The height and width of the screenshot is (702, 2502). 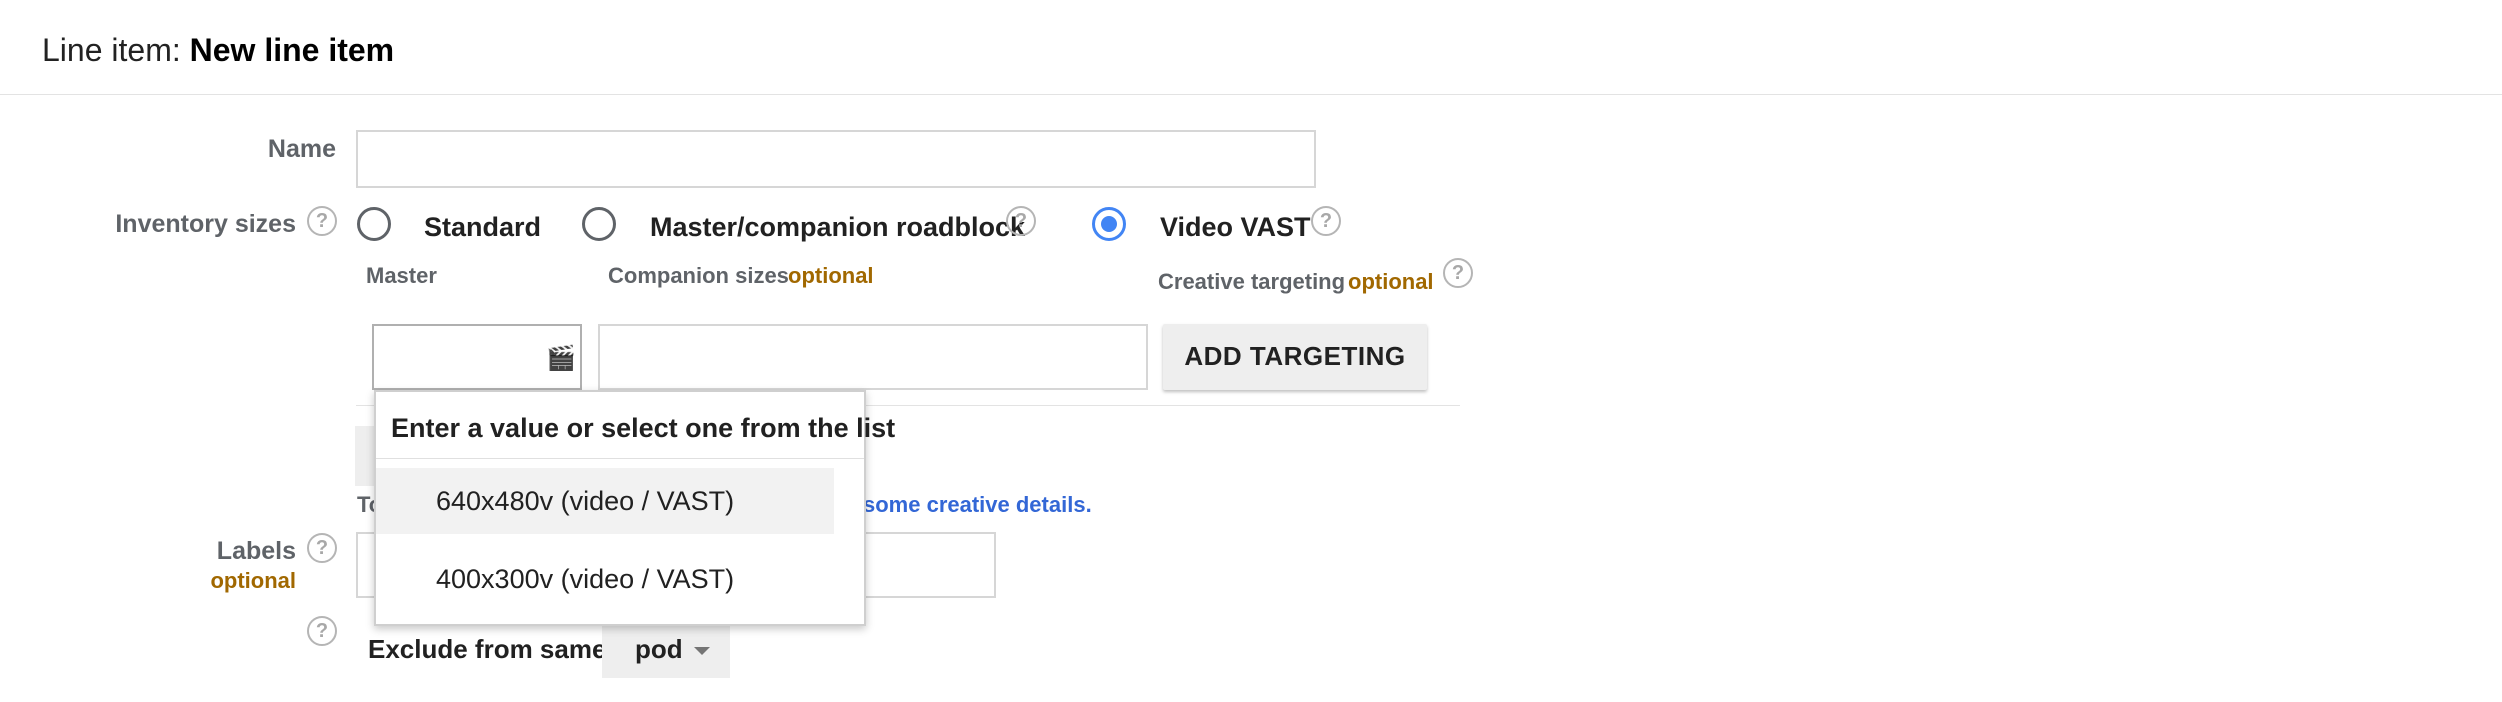 What do you see at coordinates (1021, 221) in the screenshot?
I see `roadblock-help-icon: ?` at bounding box center [1021, 221].